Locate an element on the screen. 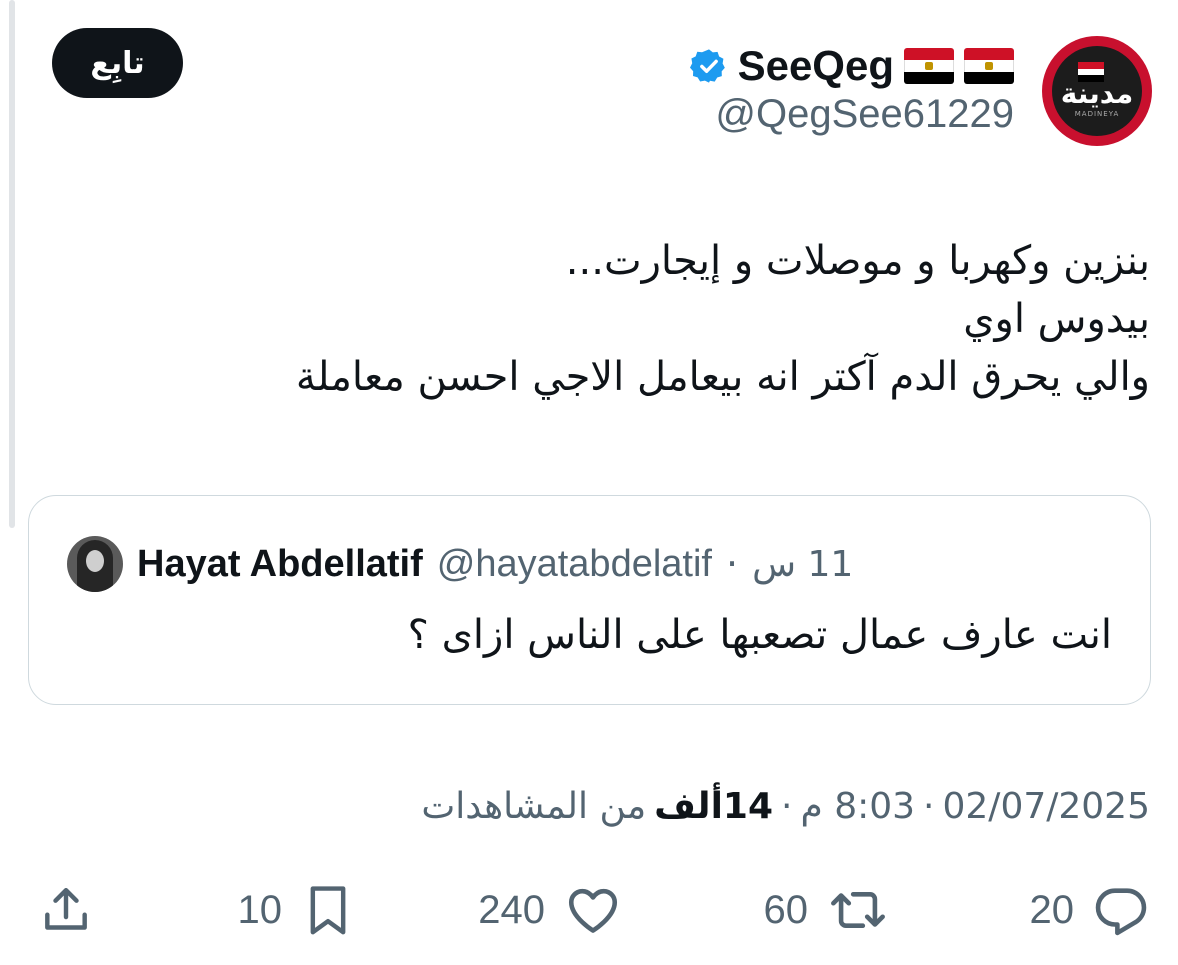 This screenshot has height=965, width=1178. avatar-logo: مدينة MADINEYA is located at coordinates (1097, 91).